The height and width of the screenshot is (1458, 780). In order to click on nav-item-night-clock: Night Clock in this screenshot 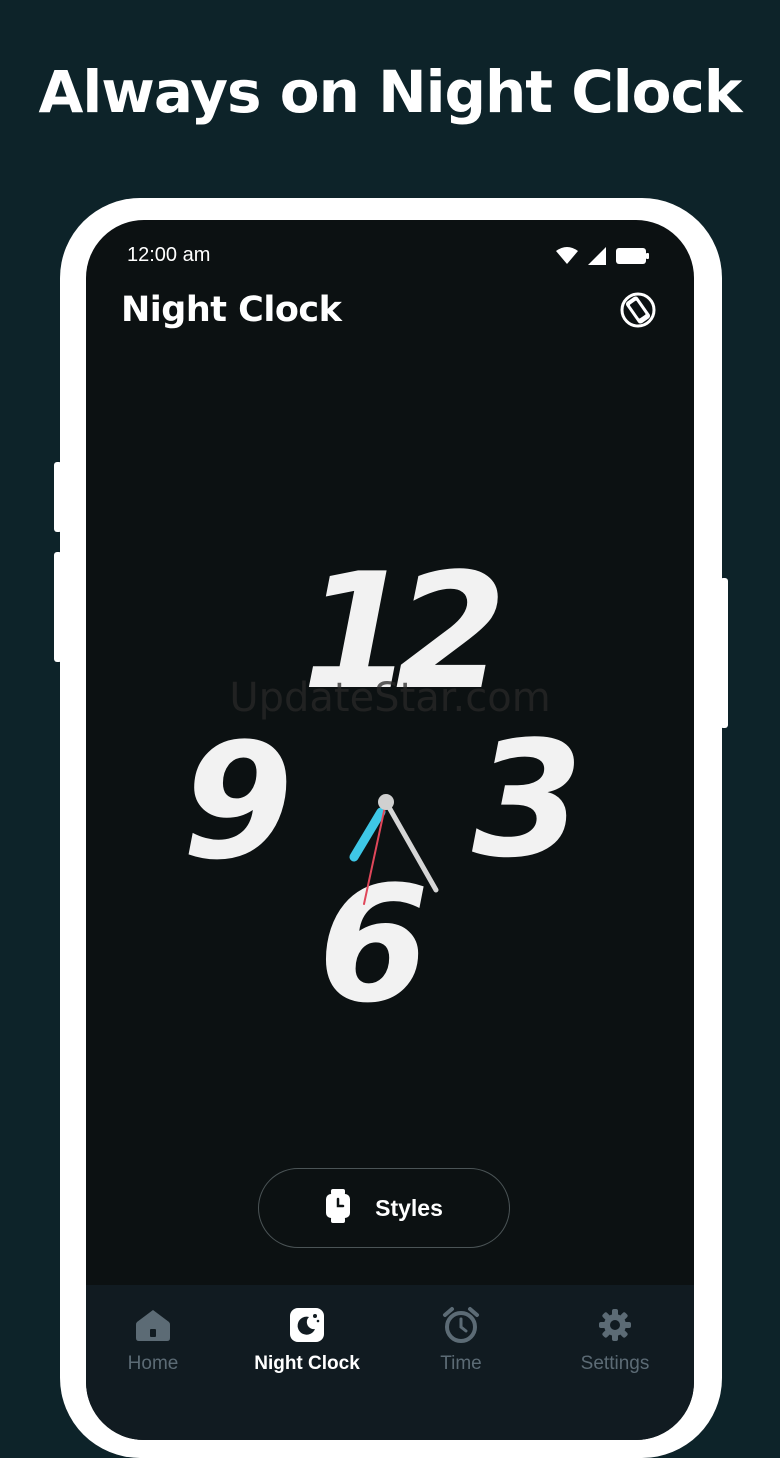, I will do `click(307, 1340)`.